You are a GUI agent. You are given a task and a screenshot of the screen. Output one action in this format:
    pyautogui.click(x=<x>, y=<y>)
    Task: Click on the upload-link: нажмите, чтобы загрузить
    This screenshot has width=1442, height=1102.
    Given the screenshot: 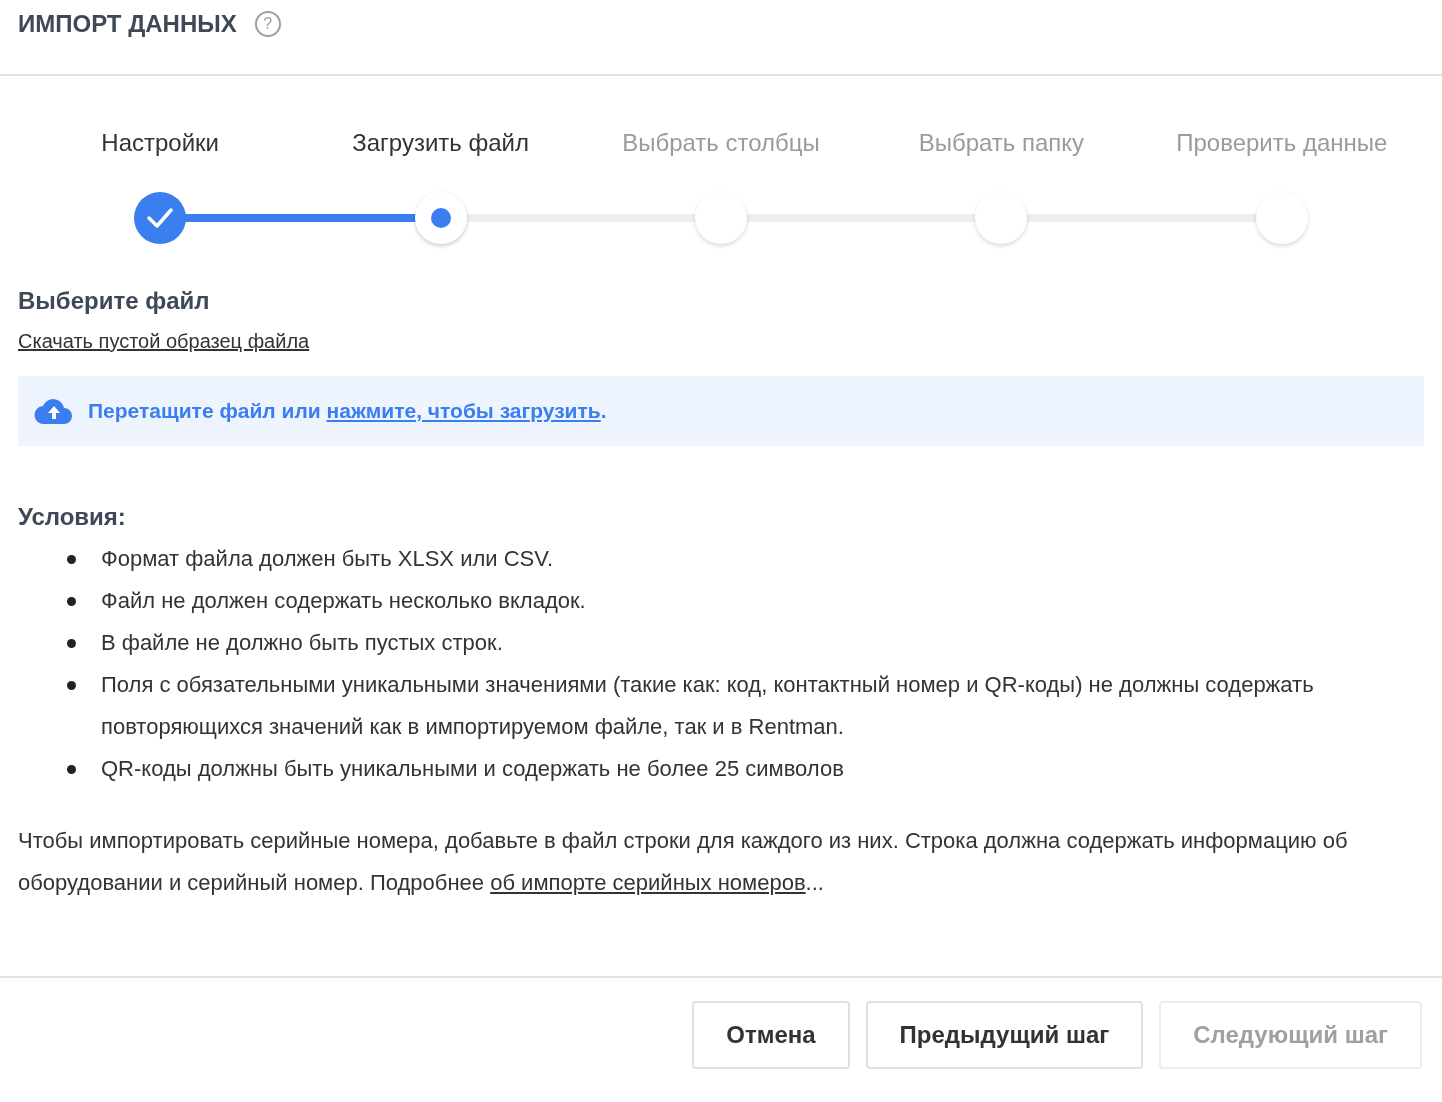 What is the action you would take?
    pyautogui.click(x=463, y=411)
    